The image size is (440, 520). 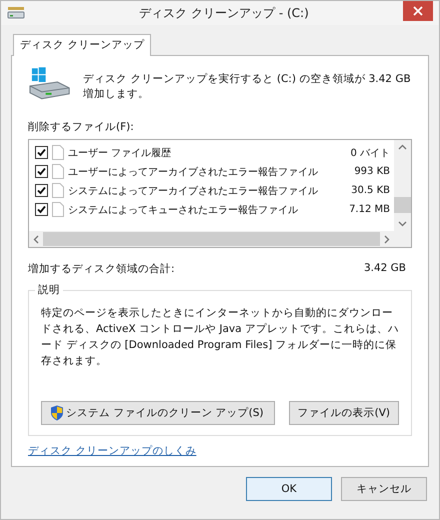 I want to click on file-name: システムによってアーカイブされたエラー報告ファイル, so click(x=208, y=191).